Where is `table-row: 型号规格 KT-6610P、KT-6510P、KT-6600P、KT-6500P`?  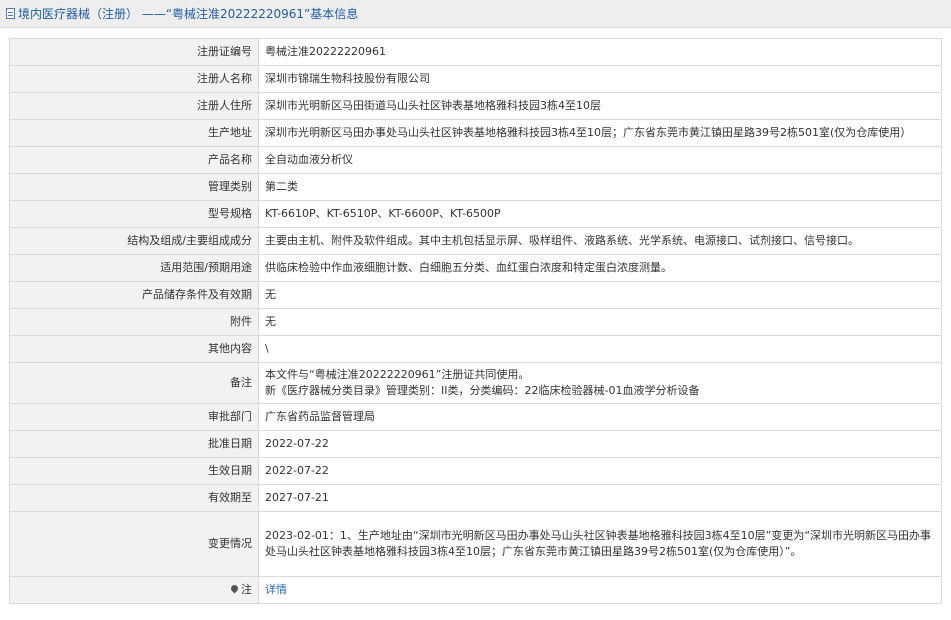 table-row: 型号规格 KT-6610P、KT-6510P、KT-6600P、KT-6500P is located at coordinates (475, 214).